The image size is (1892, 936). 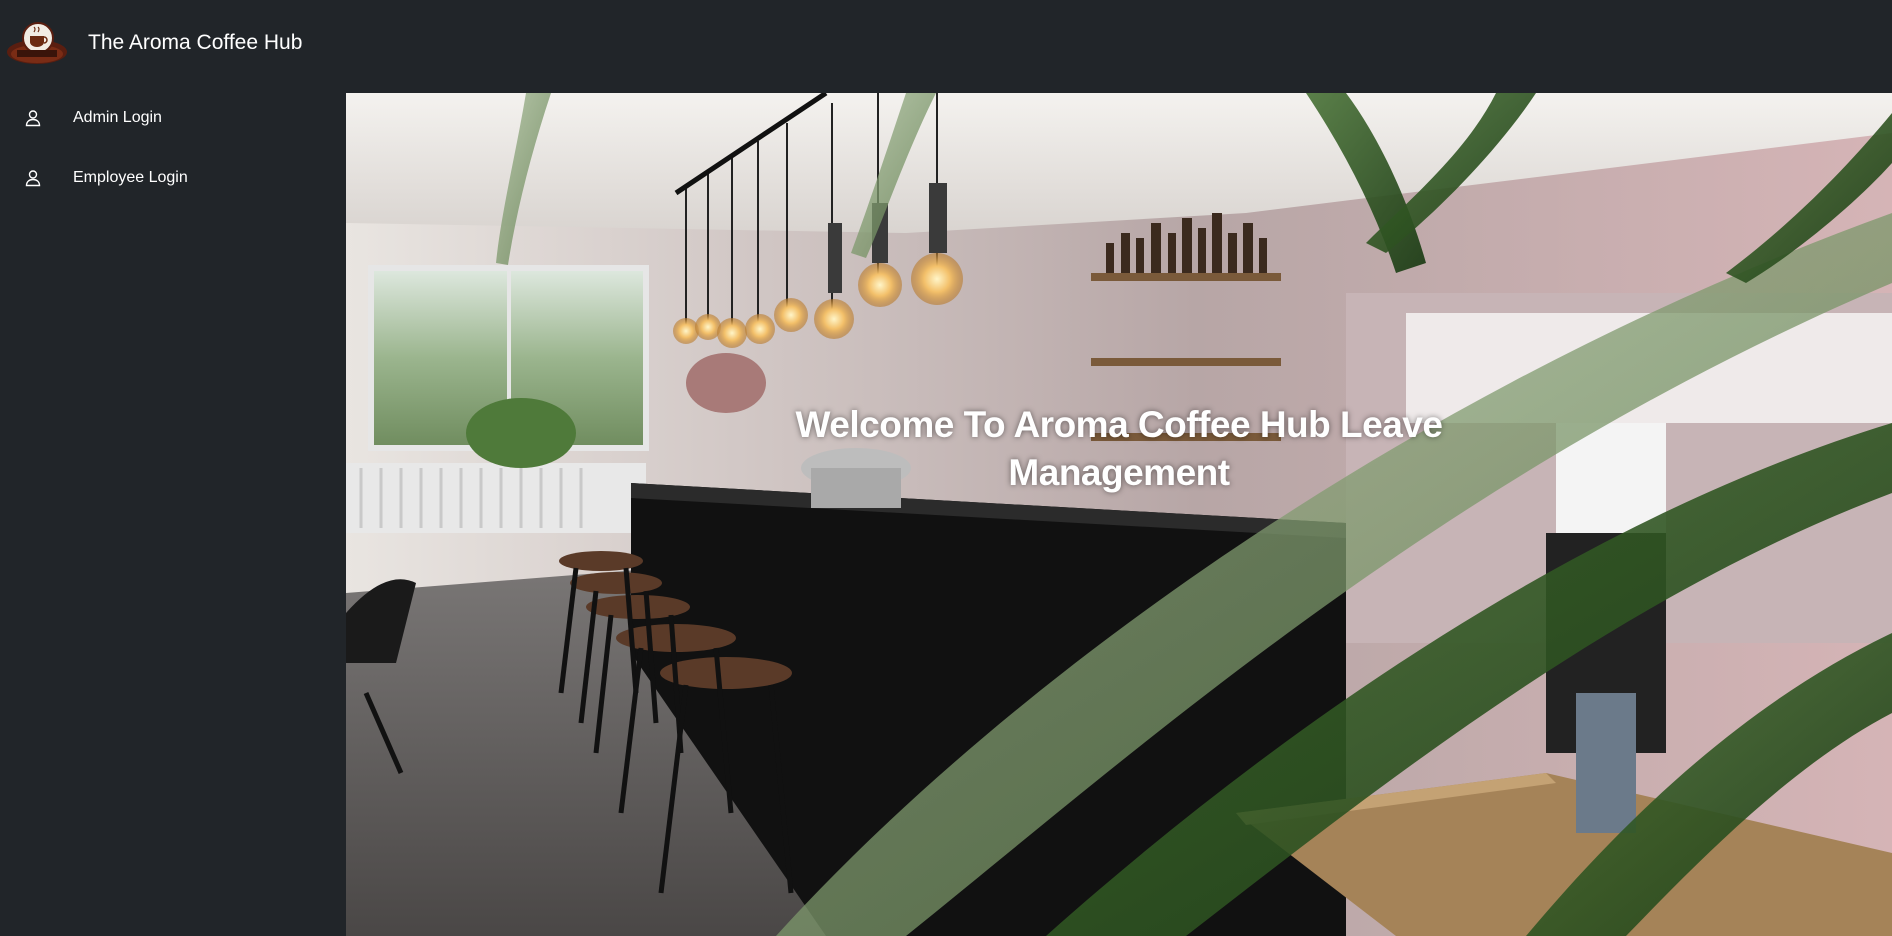 What do you see at coordinates (173, 118) in the screenshot?
I see `sidebar-item-admin-login: Admin Login` at bounding box center [173, 118].